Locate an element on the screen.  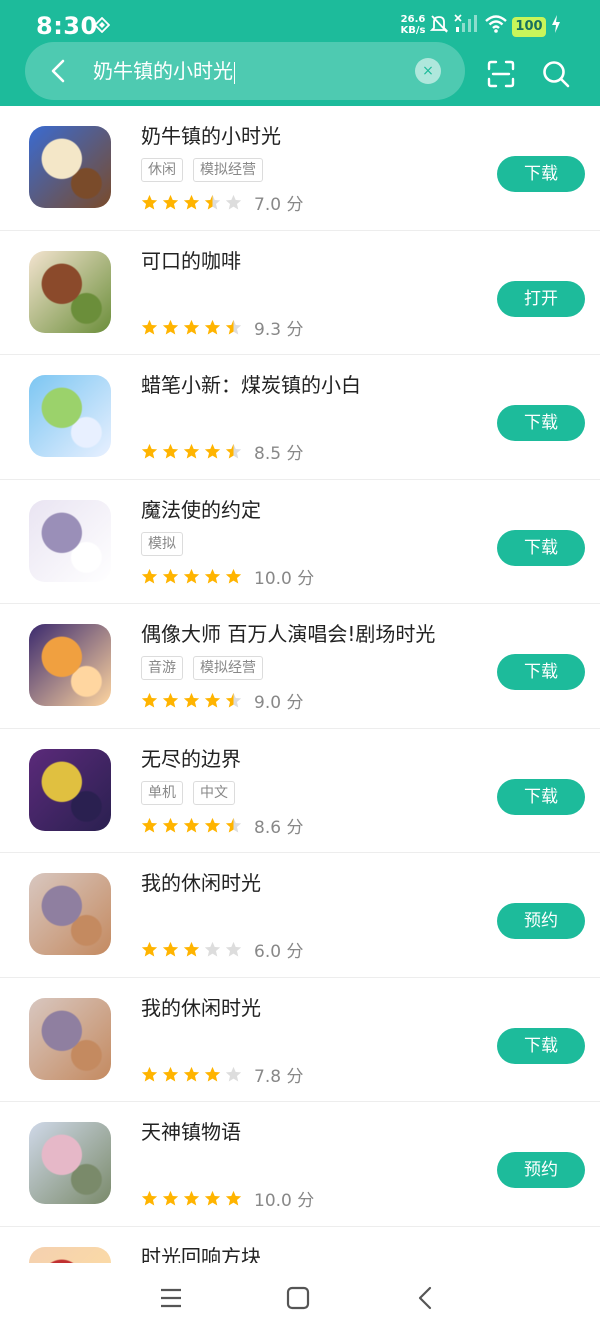
app-tag: 音游 is located at coordinates (162, 668).